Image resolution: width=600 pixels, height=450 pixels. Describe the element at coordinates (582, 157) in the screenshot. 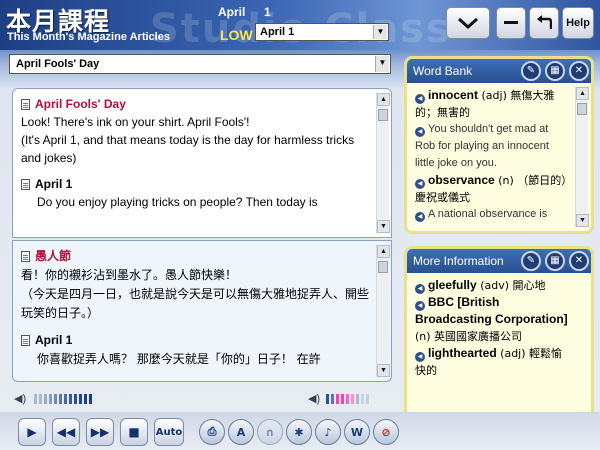

I see `word-bank-scrollbar: ▲ ▼` at that location.